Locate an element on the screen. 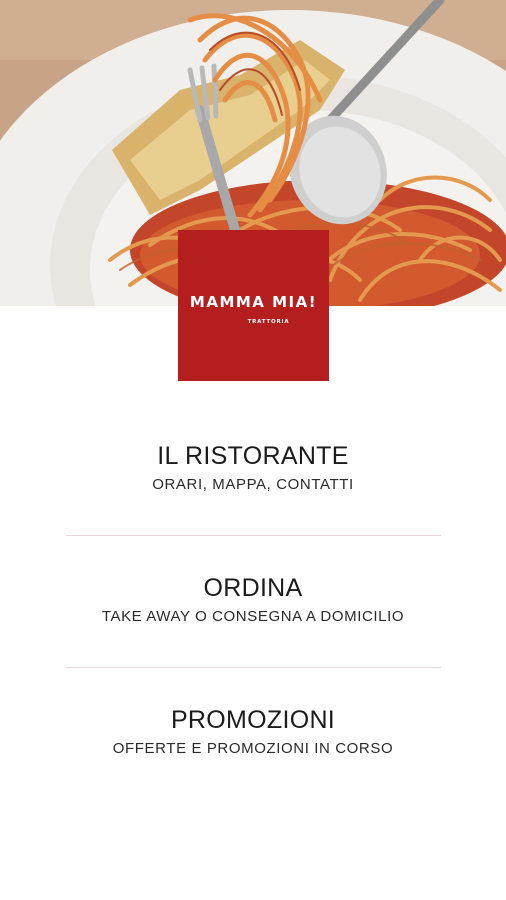 The height and width of the screenshot is (900, 506). menu-item-title: ORDINA is located at coordinates (253, 588).